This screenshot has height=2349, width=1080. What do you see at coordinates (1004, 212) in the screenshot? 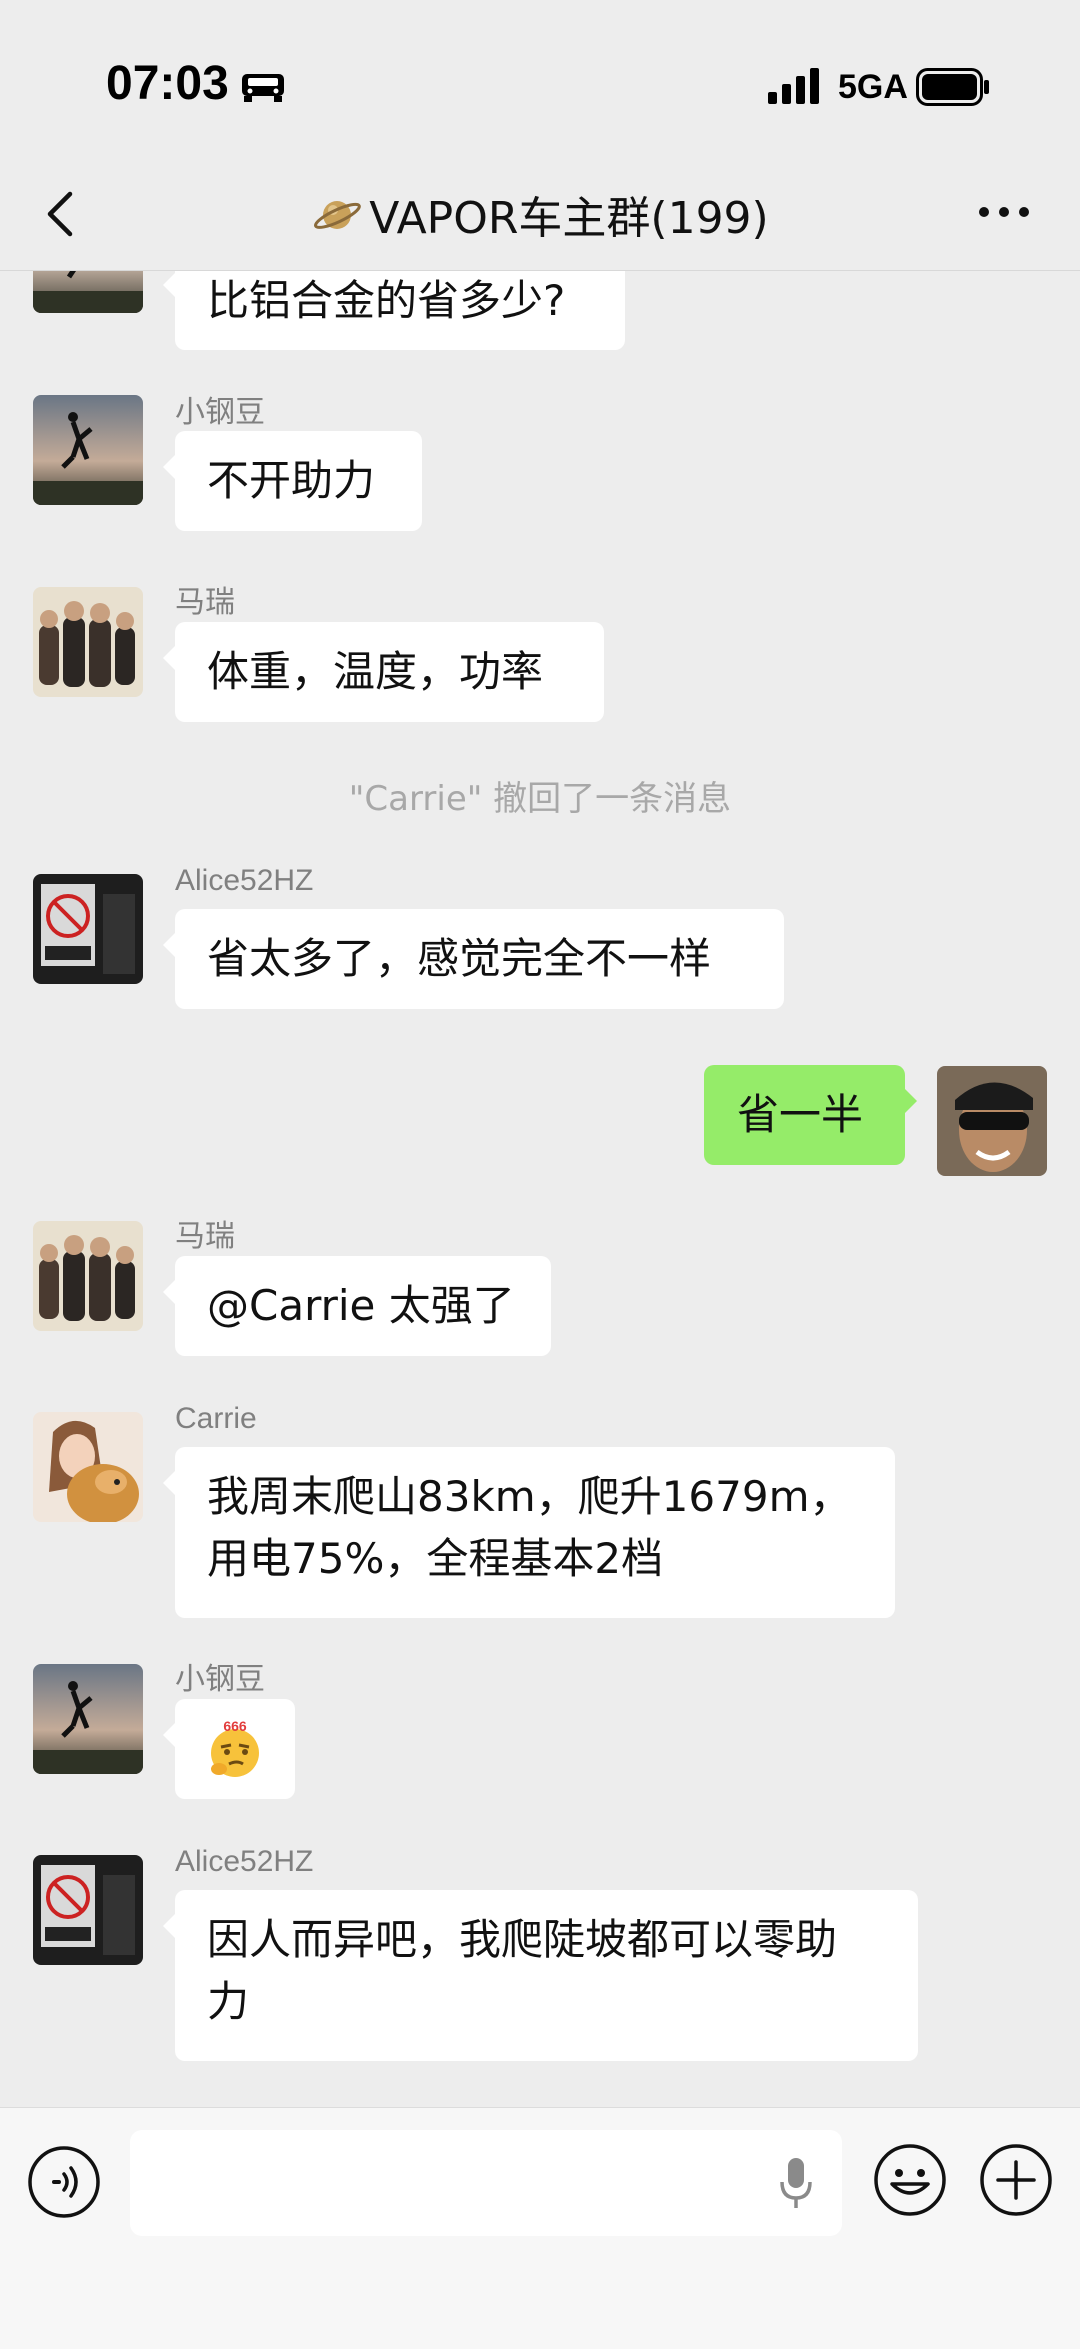
I see `more-options-icon` at bounding box center [1004, 212].